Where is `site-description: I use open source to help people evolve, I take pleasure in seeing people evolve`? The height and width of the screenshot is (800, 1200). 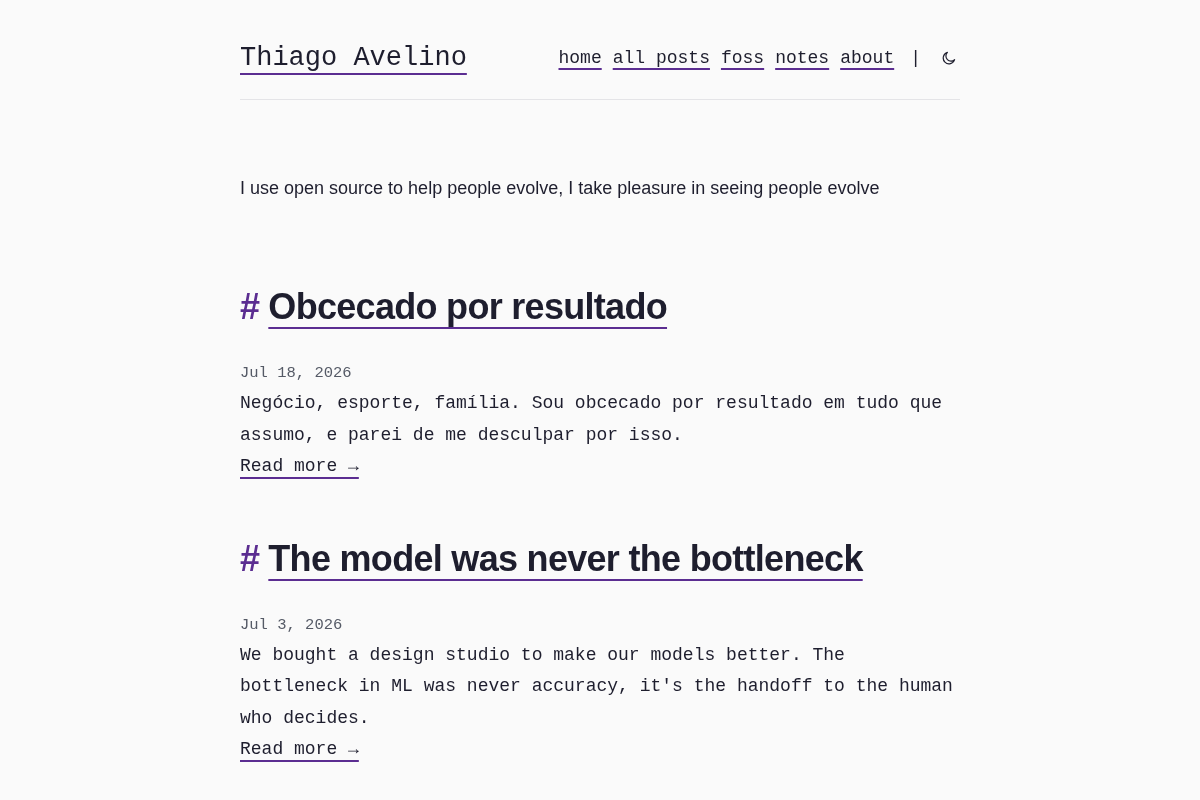
site-description: I use open source to help people evolve, I take pleasure in seeing people evolve is located at coordinates (560, 188).